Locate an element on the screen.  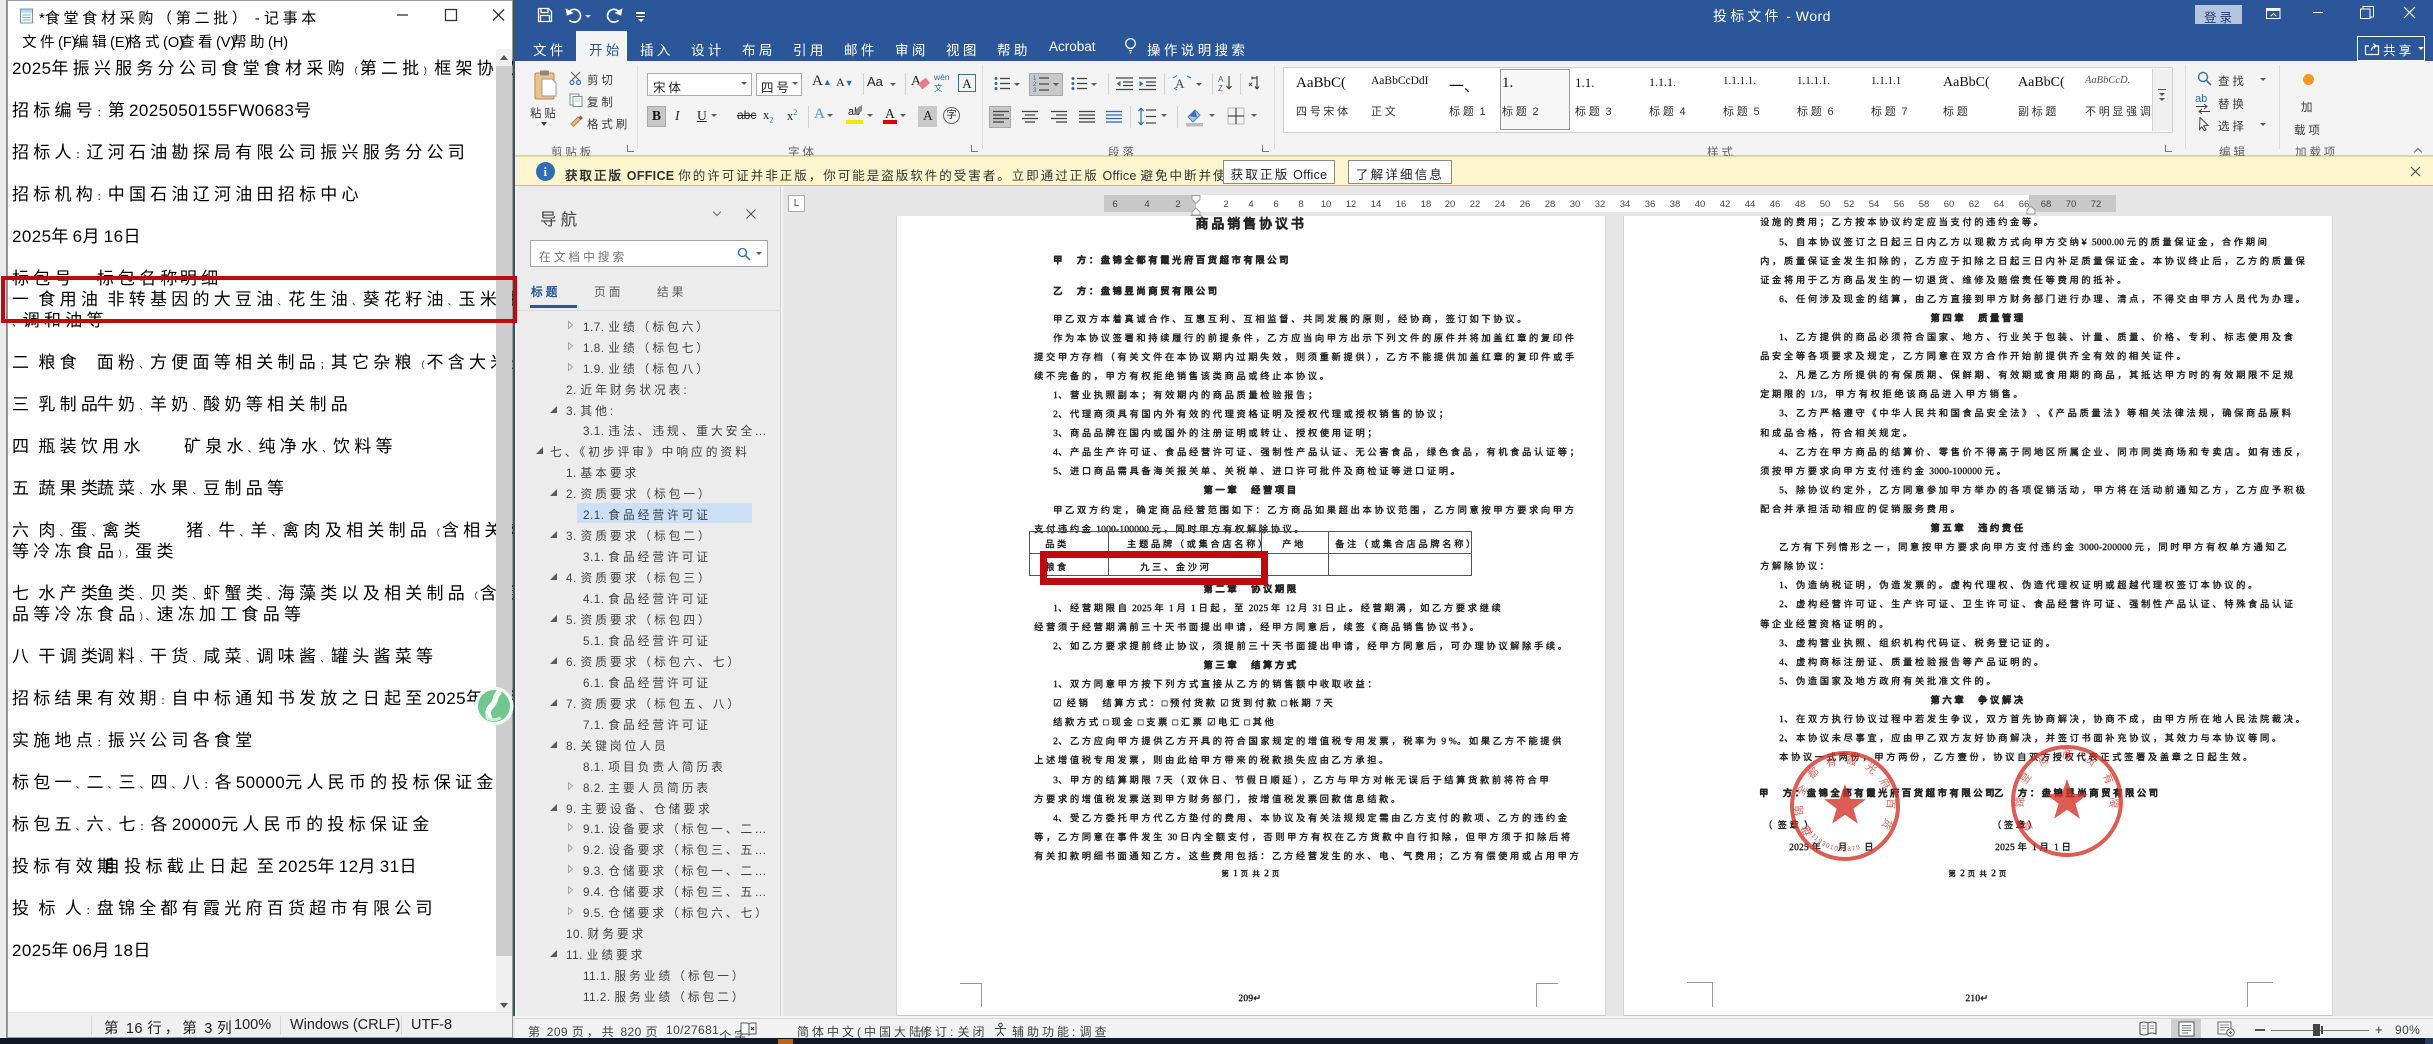
svg-text: 盘锦全都有霞光府百货超市 is located at coordinates (1841, 793).